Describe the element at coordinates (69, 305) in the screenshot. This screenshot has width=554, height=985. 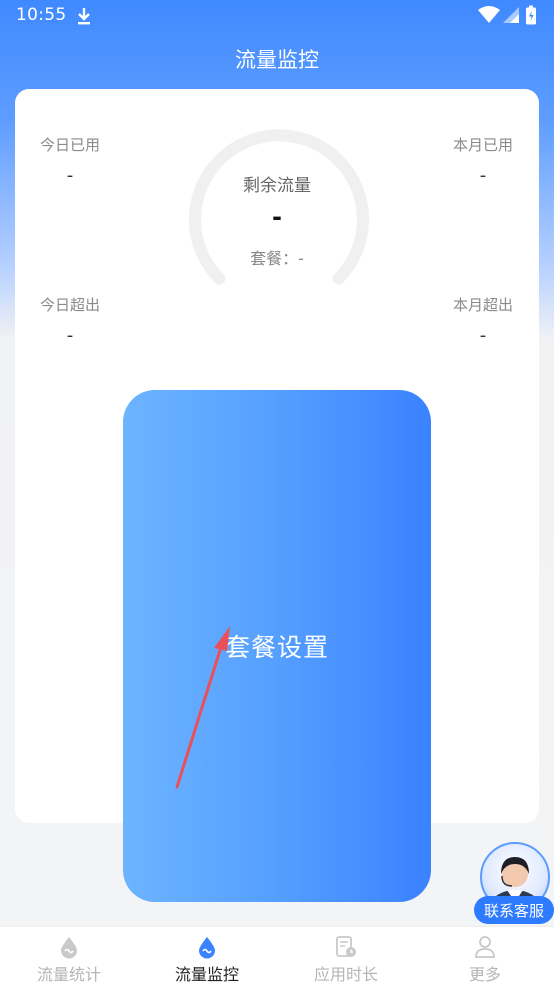
I see `today-exceeded-label: 今日超出` at that location.